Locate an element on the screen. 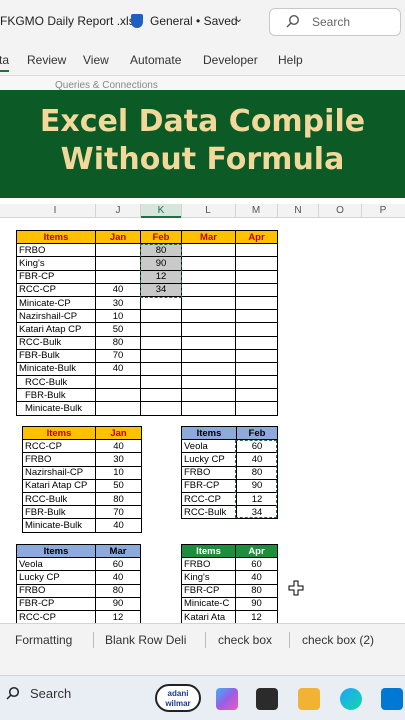 Image resolution: width=405 pixels, height=720 pixels. cell: RCC-Bulk is located at coordinates (56, 342).